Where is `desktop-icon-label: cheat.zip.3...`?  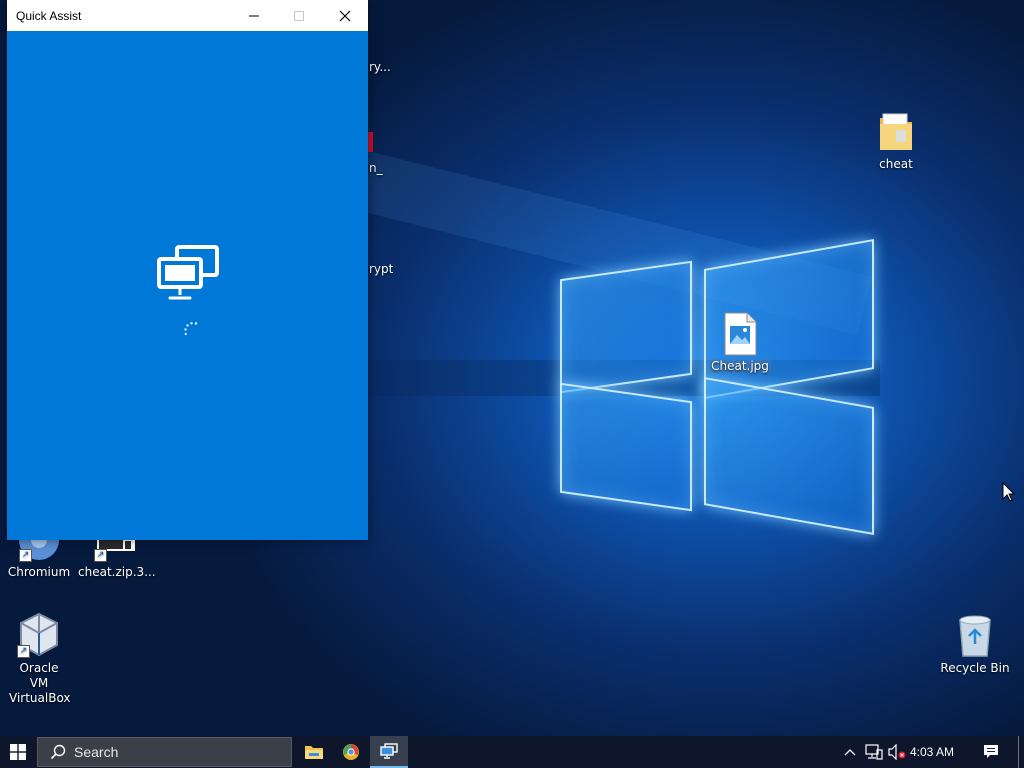 desktop-icon-label: cheat.zip.3... is located at coordinates (117, 572).